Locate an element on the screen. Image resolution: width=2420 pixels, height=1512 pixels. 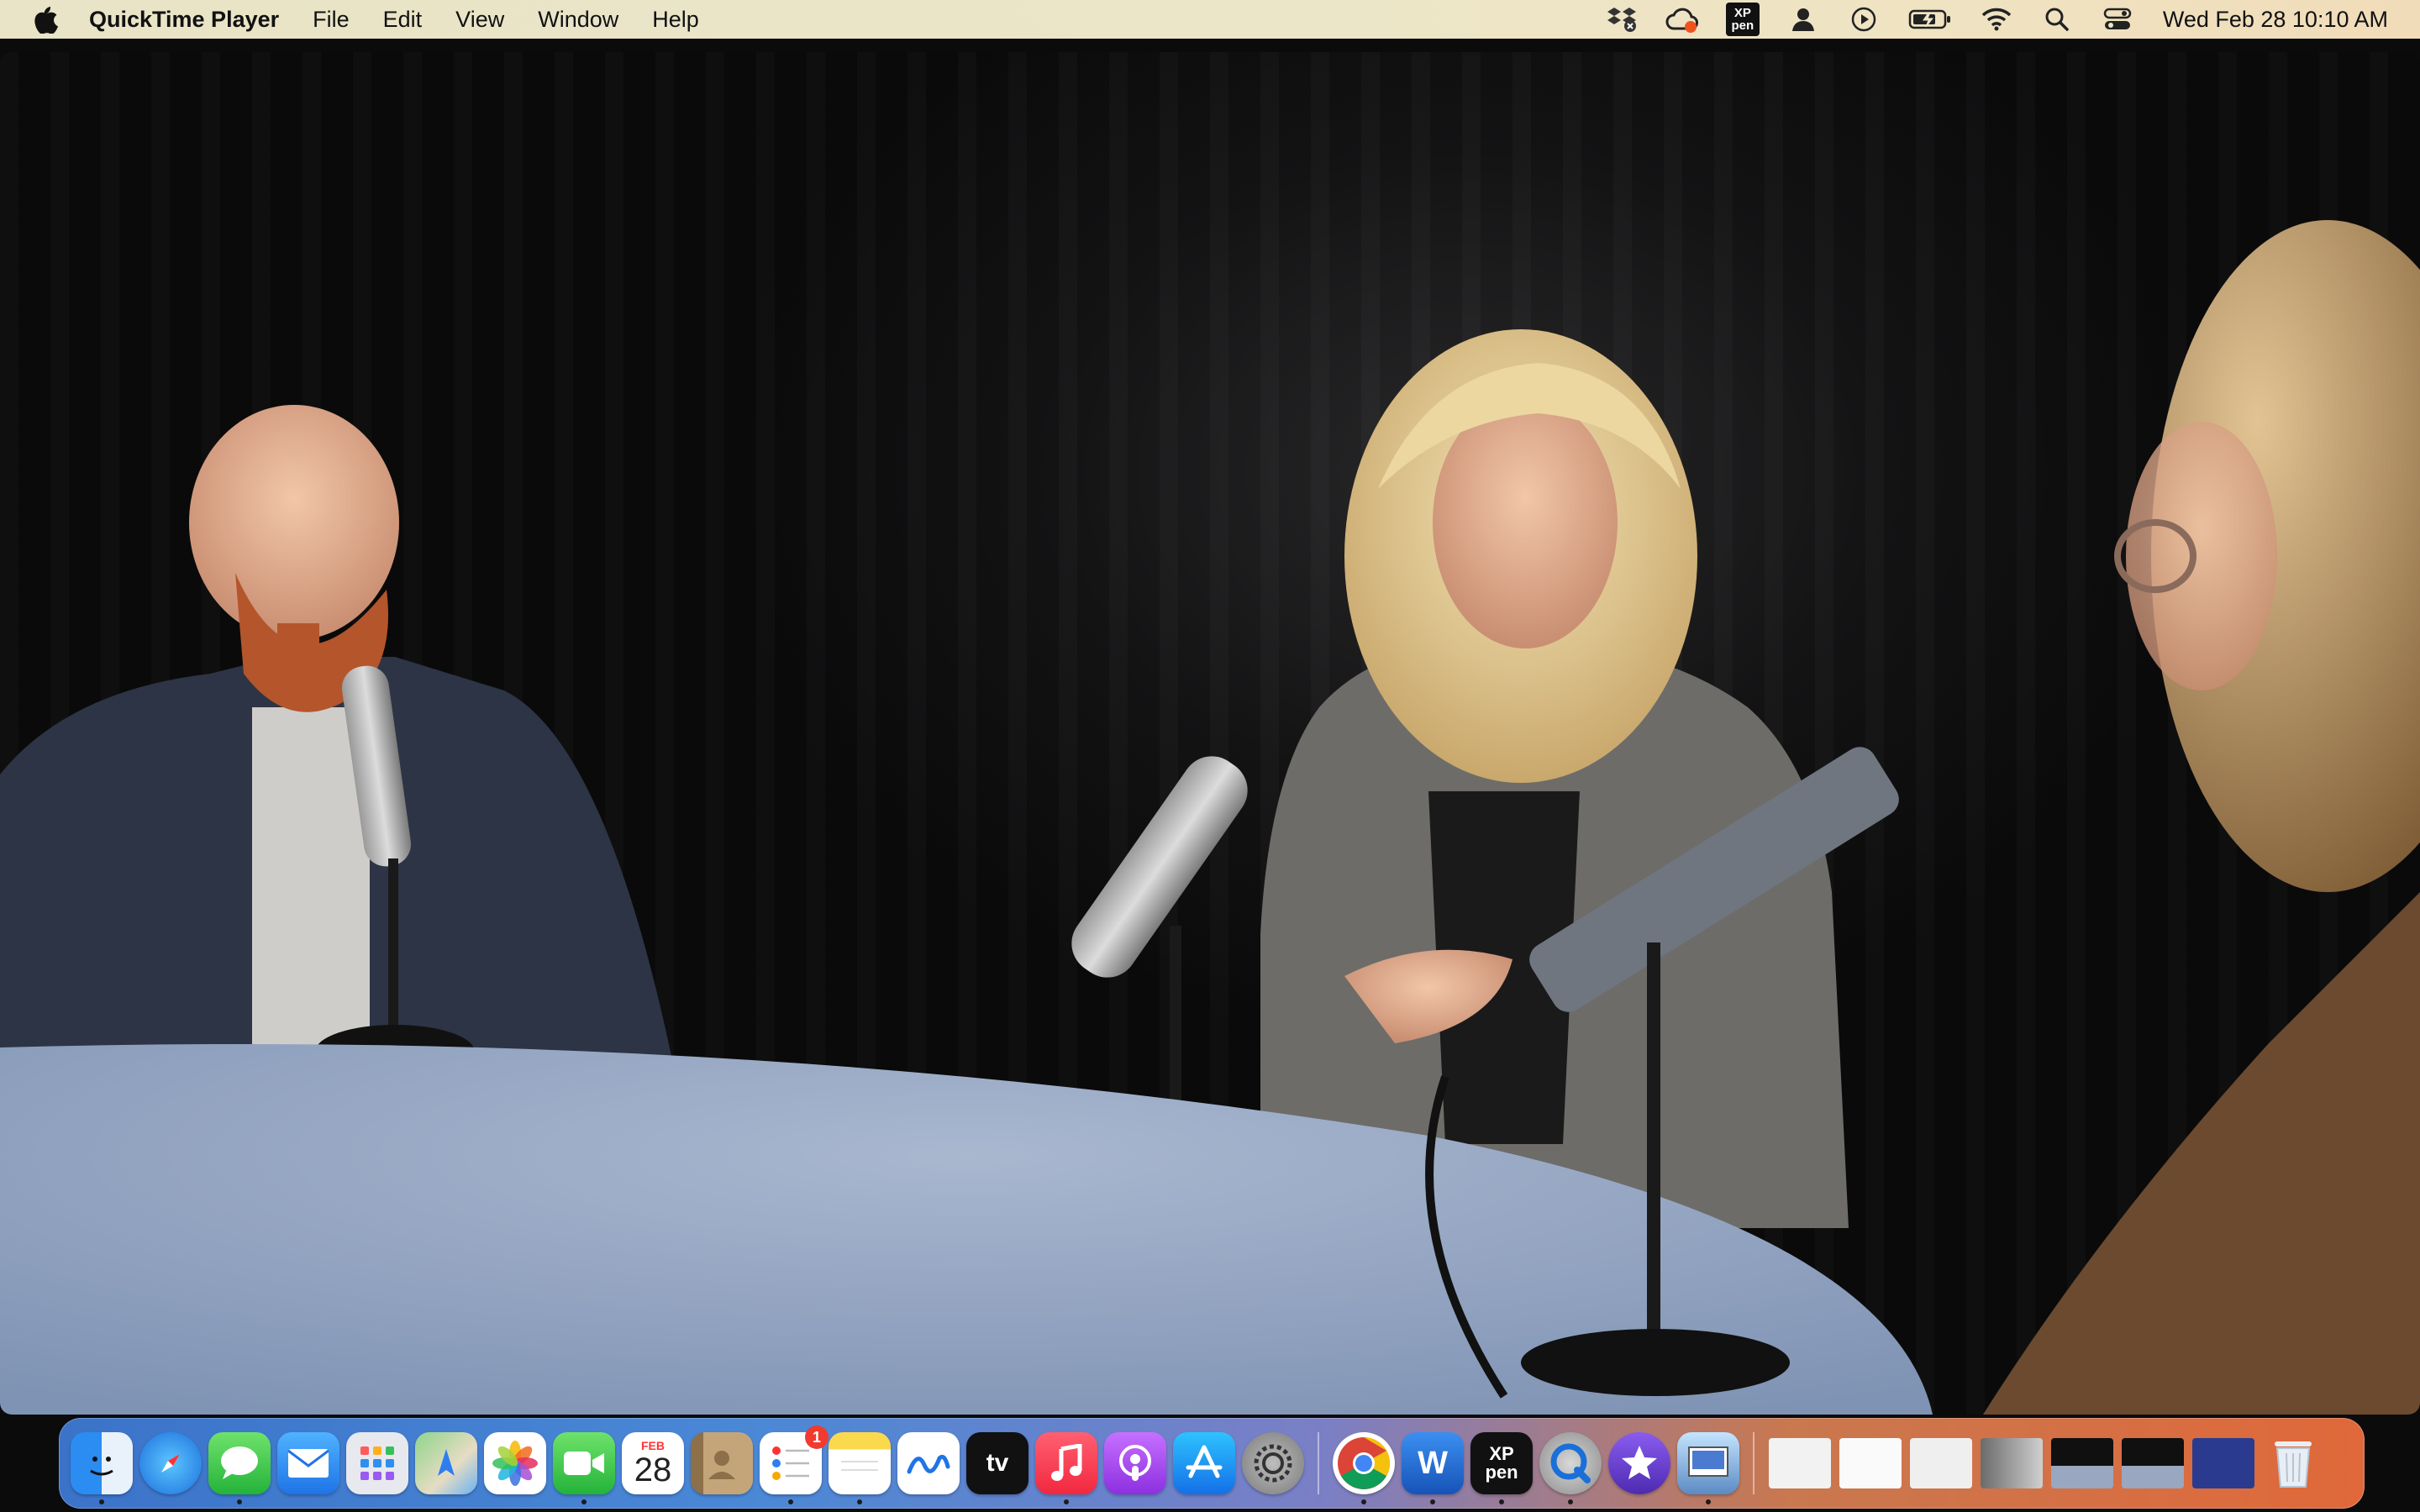
word-label: W is located at coordinates (1433, 1463).